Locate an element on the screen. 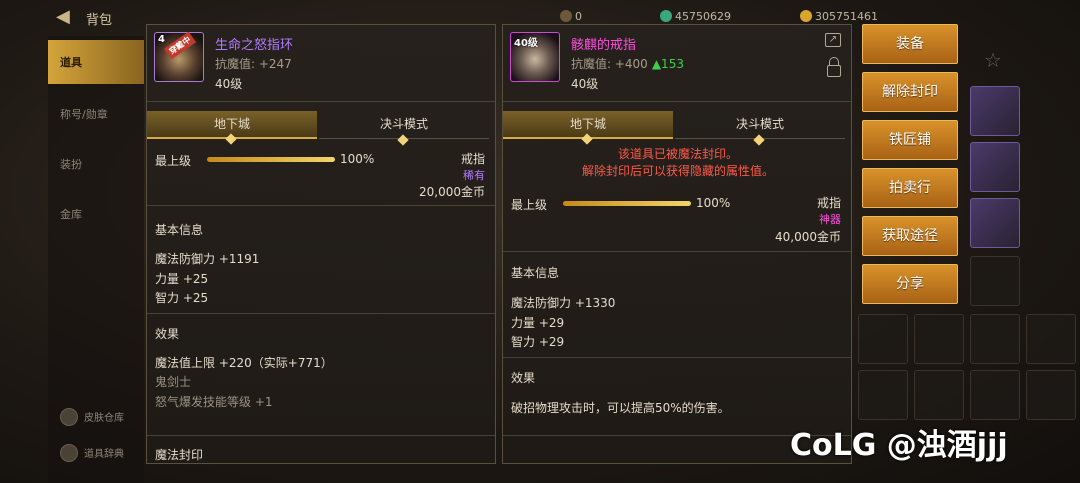 This screenshot has width=1080, height=483. lock-icon is located at coordinates (834, 67).